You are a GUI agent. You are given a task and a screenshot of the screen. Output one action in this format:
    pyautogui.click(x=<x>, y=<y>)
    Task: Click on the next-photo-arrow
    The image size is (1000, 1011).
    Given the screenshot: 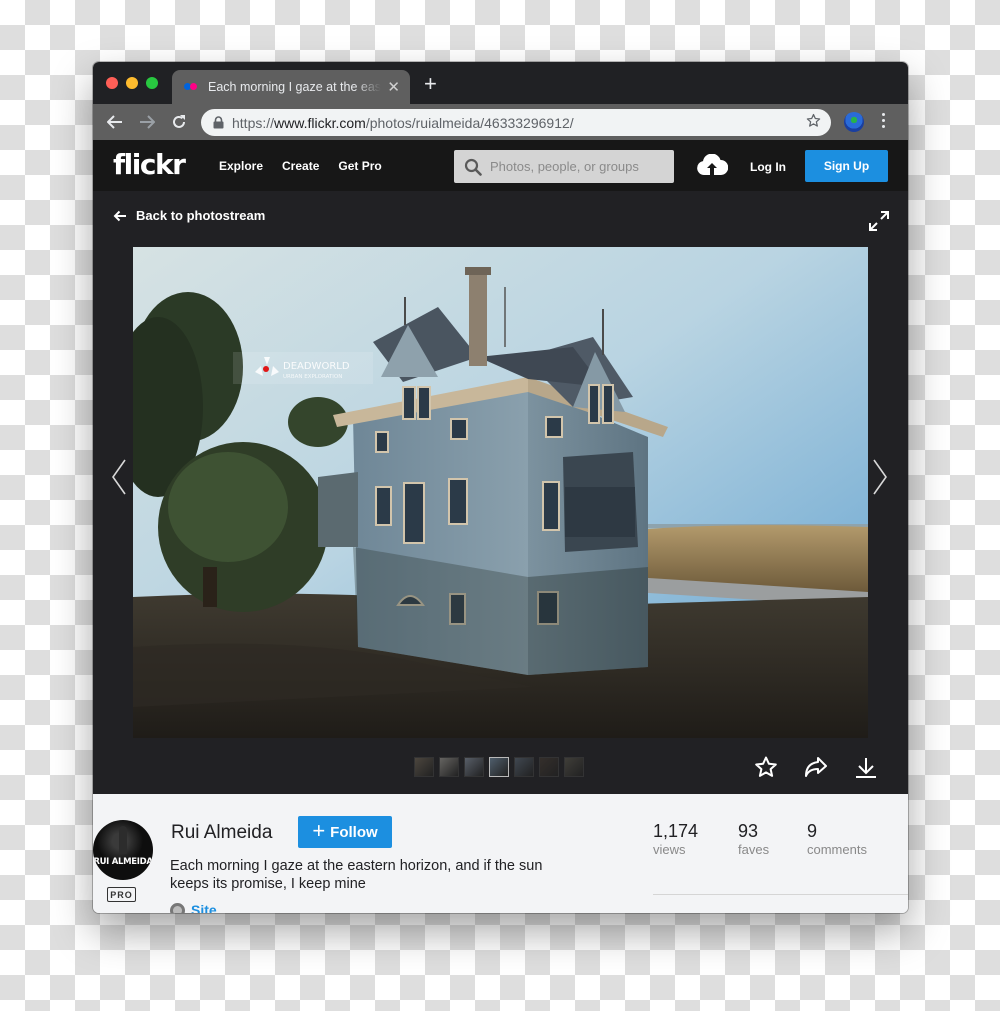 What is the action you would take?
    pyautogui.click(x=880, y=479)
    